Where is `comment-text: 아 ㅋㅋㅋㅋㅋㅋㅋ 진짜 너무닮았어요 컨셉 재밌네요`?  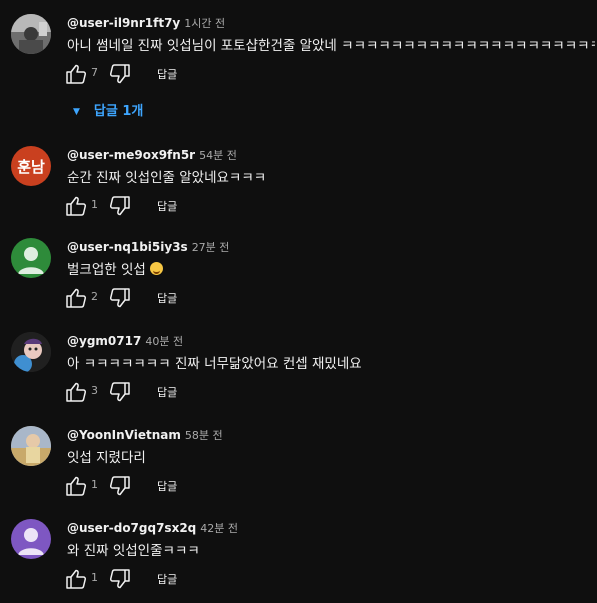
comment-text: 아 ㅋㅋㅋㅋㅋㅋㅋ 진짜 너무닮았어요 컨셉 재밌네요 is located at coordinates (214, 364).